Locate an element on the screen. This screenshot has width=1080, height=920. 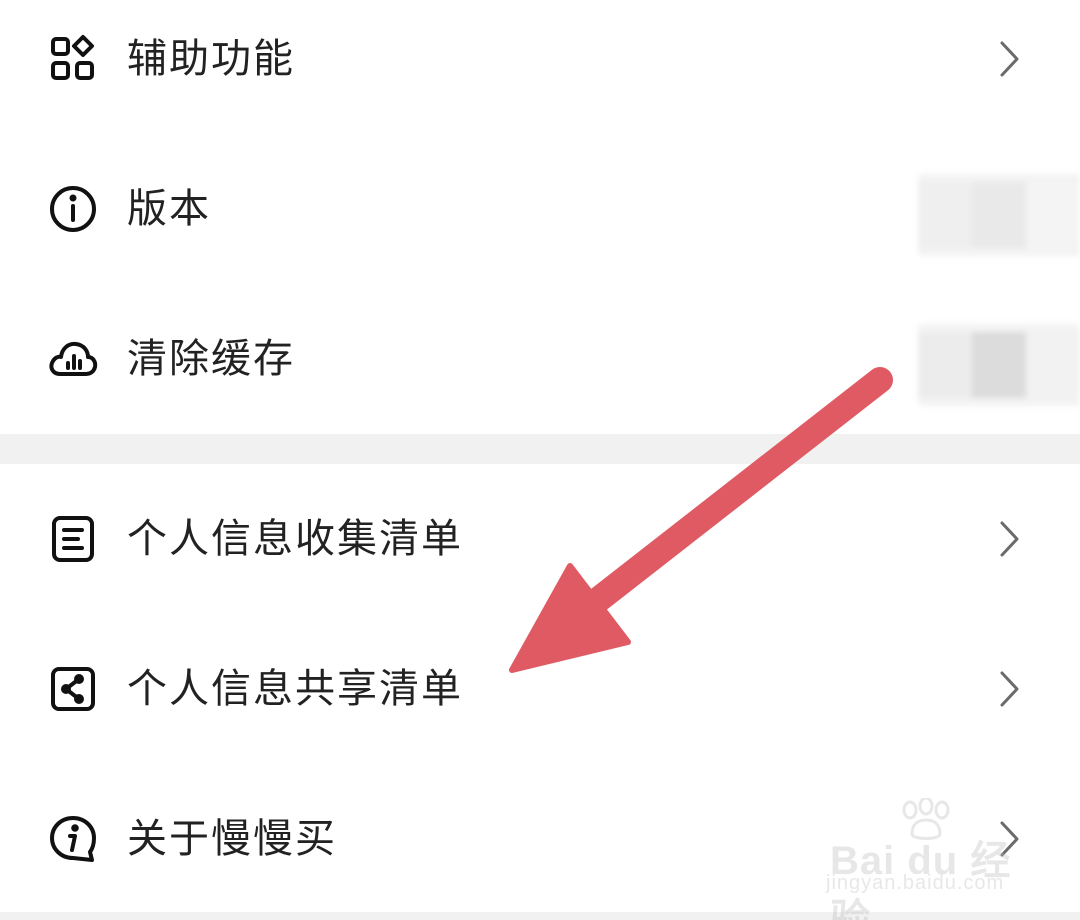
settings-item-label: 关于慢慢买 is located at coordinates (232, 839).